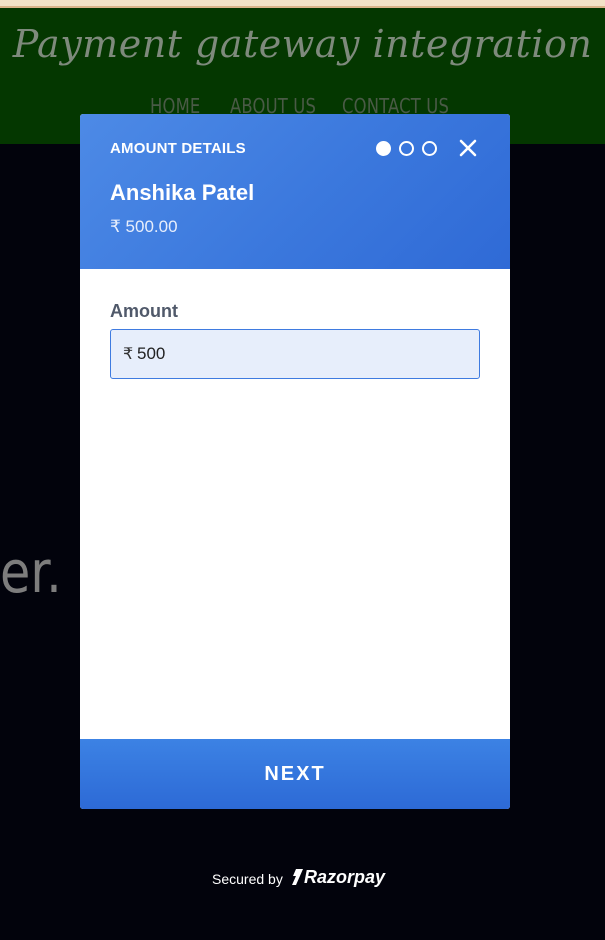  Describe the element at coordinates (295, 774) in the screenshot. I see `next-button: NEXT` at that location.